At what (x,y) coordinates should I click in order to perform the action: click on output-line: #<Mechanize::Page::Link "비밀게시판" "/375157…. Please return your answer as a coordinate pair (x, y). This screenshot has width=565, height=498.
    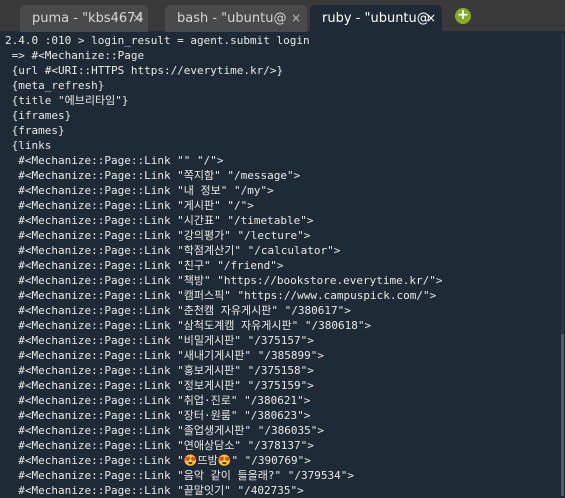
    Looking at the image, I should click on (159, 340).